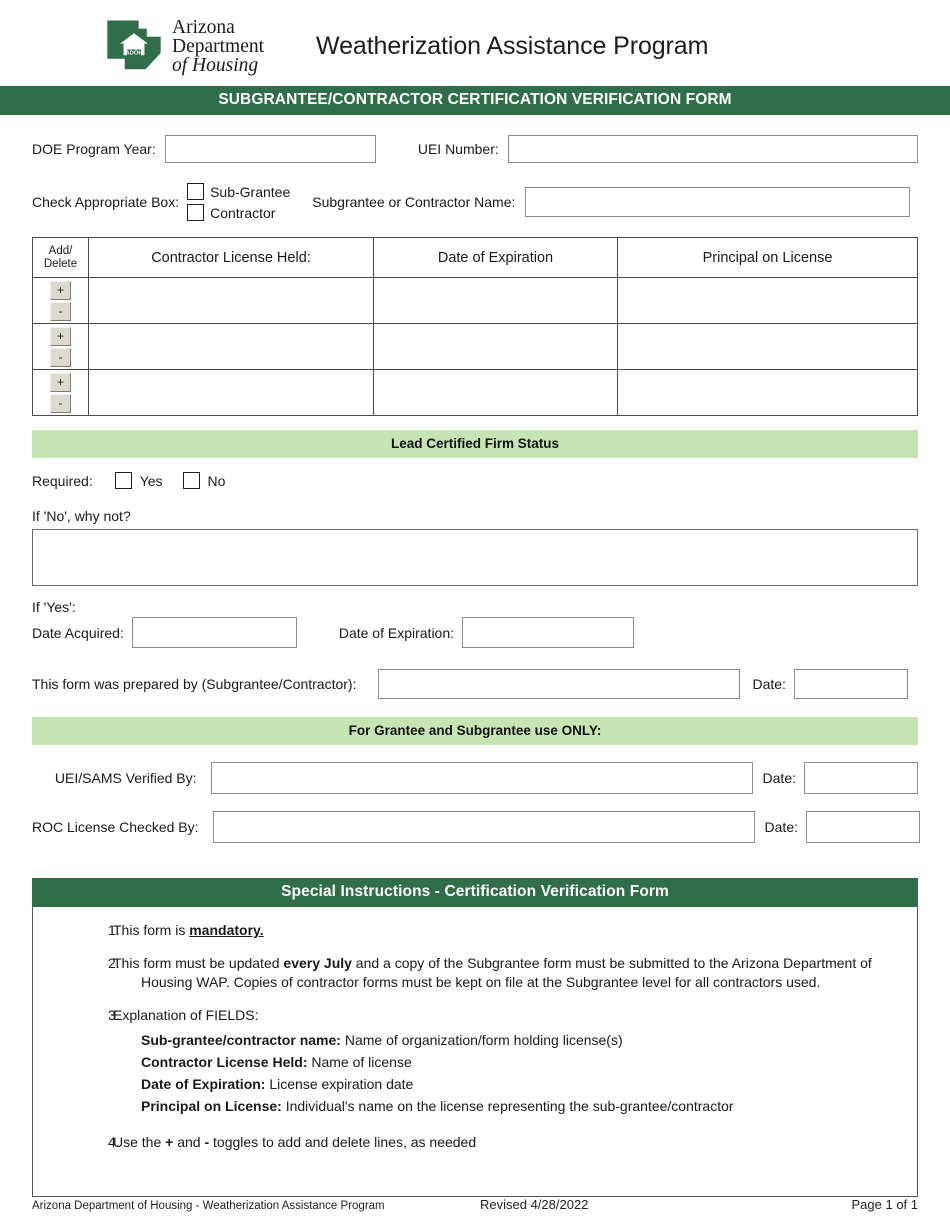 The height and width of the screenshot is (1230, 950). What do you see at coordinates (203, 1084) in the screenshot?
I see `field-name-date-of-expiration: Date of Expiration:` at bounding box center [203, 1084].